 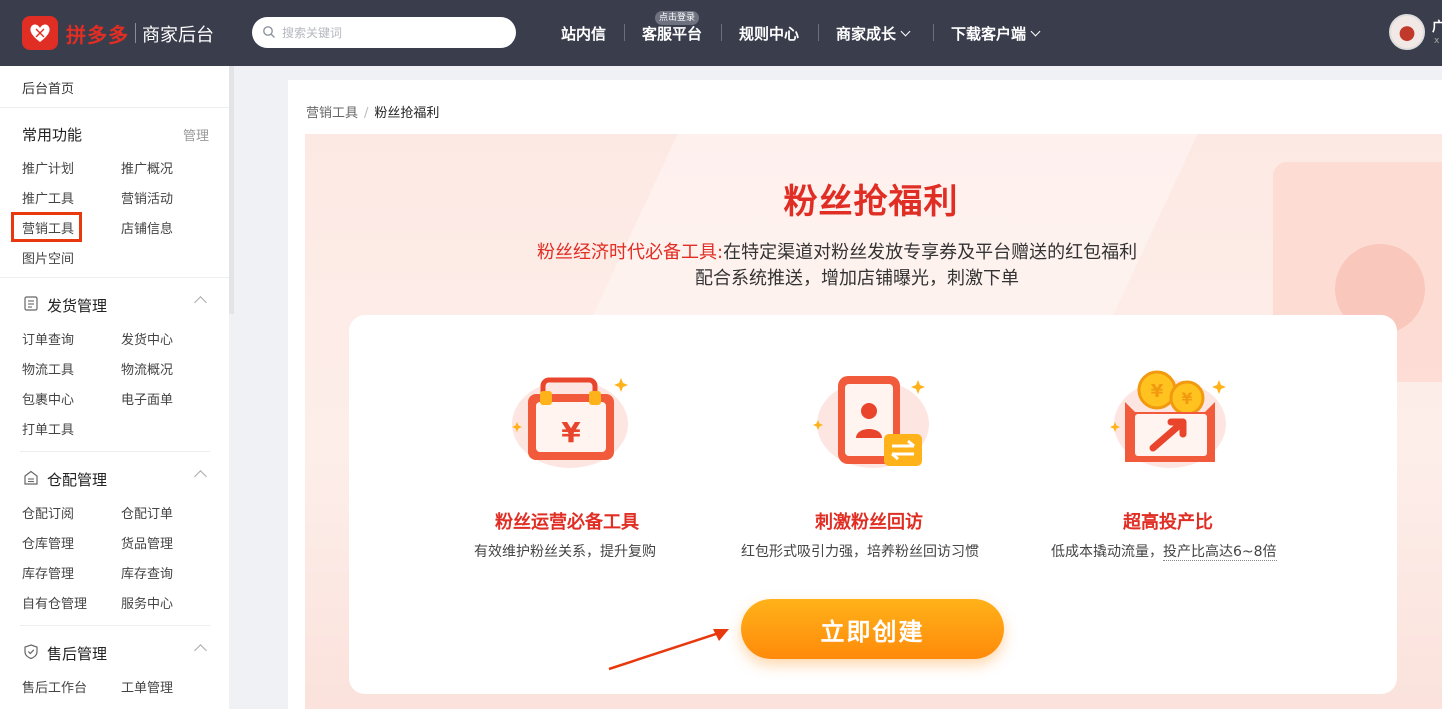 I want to click on breadcrumb-parent: 营销工具, so click(x=332, y=113).